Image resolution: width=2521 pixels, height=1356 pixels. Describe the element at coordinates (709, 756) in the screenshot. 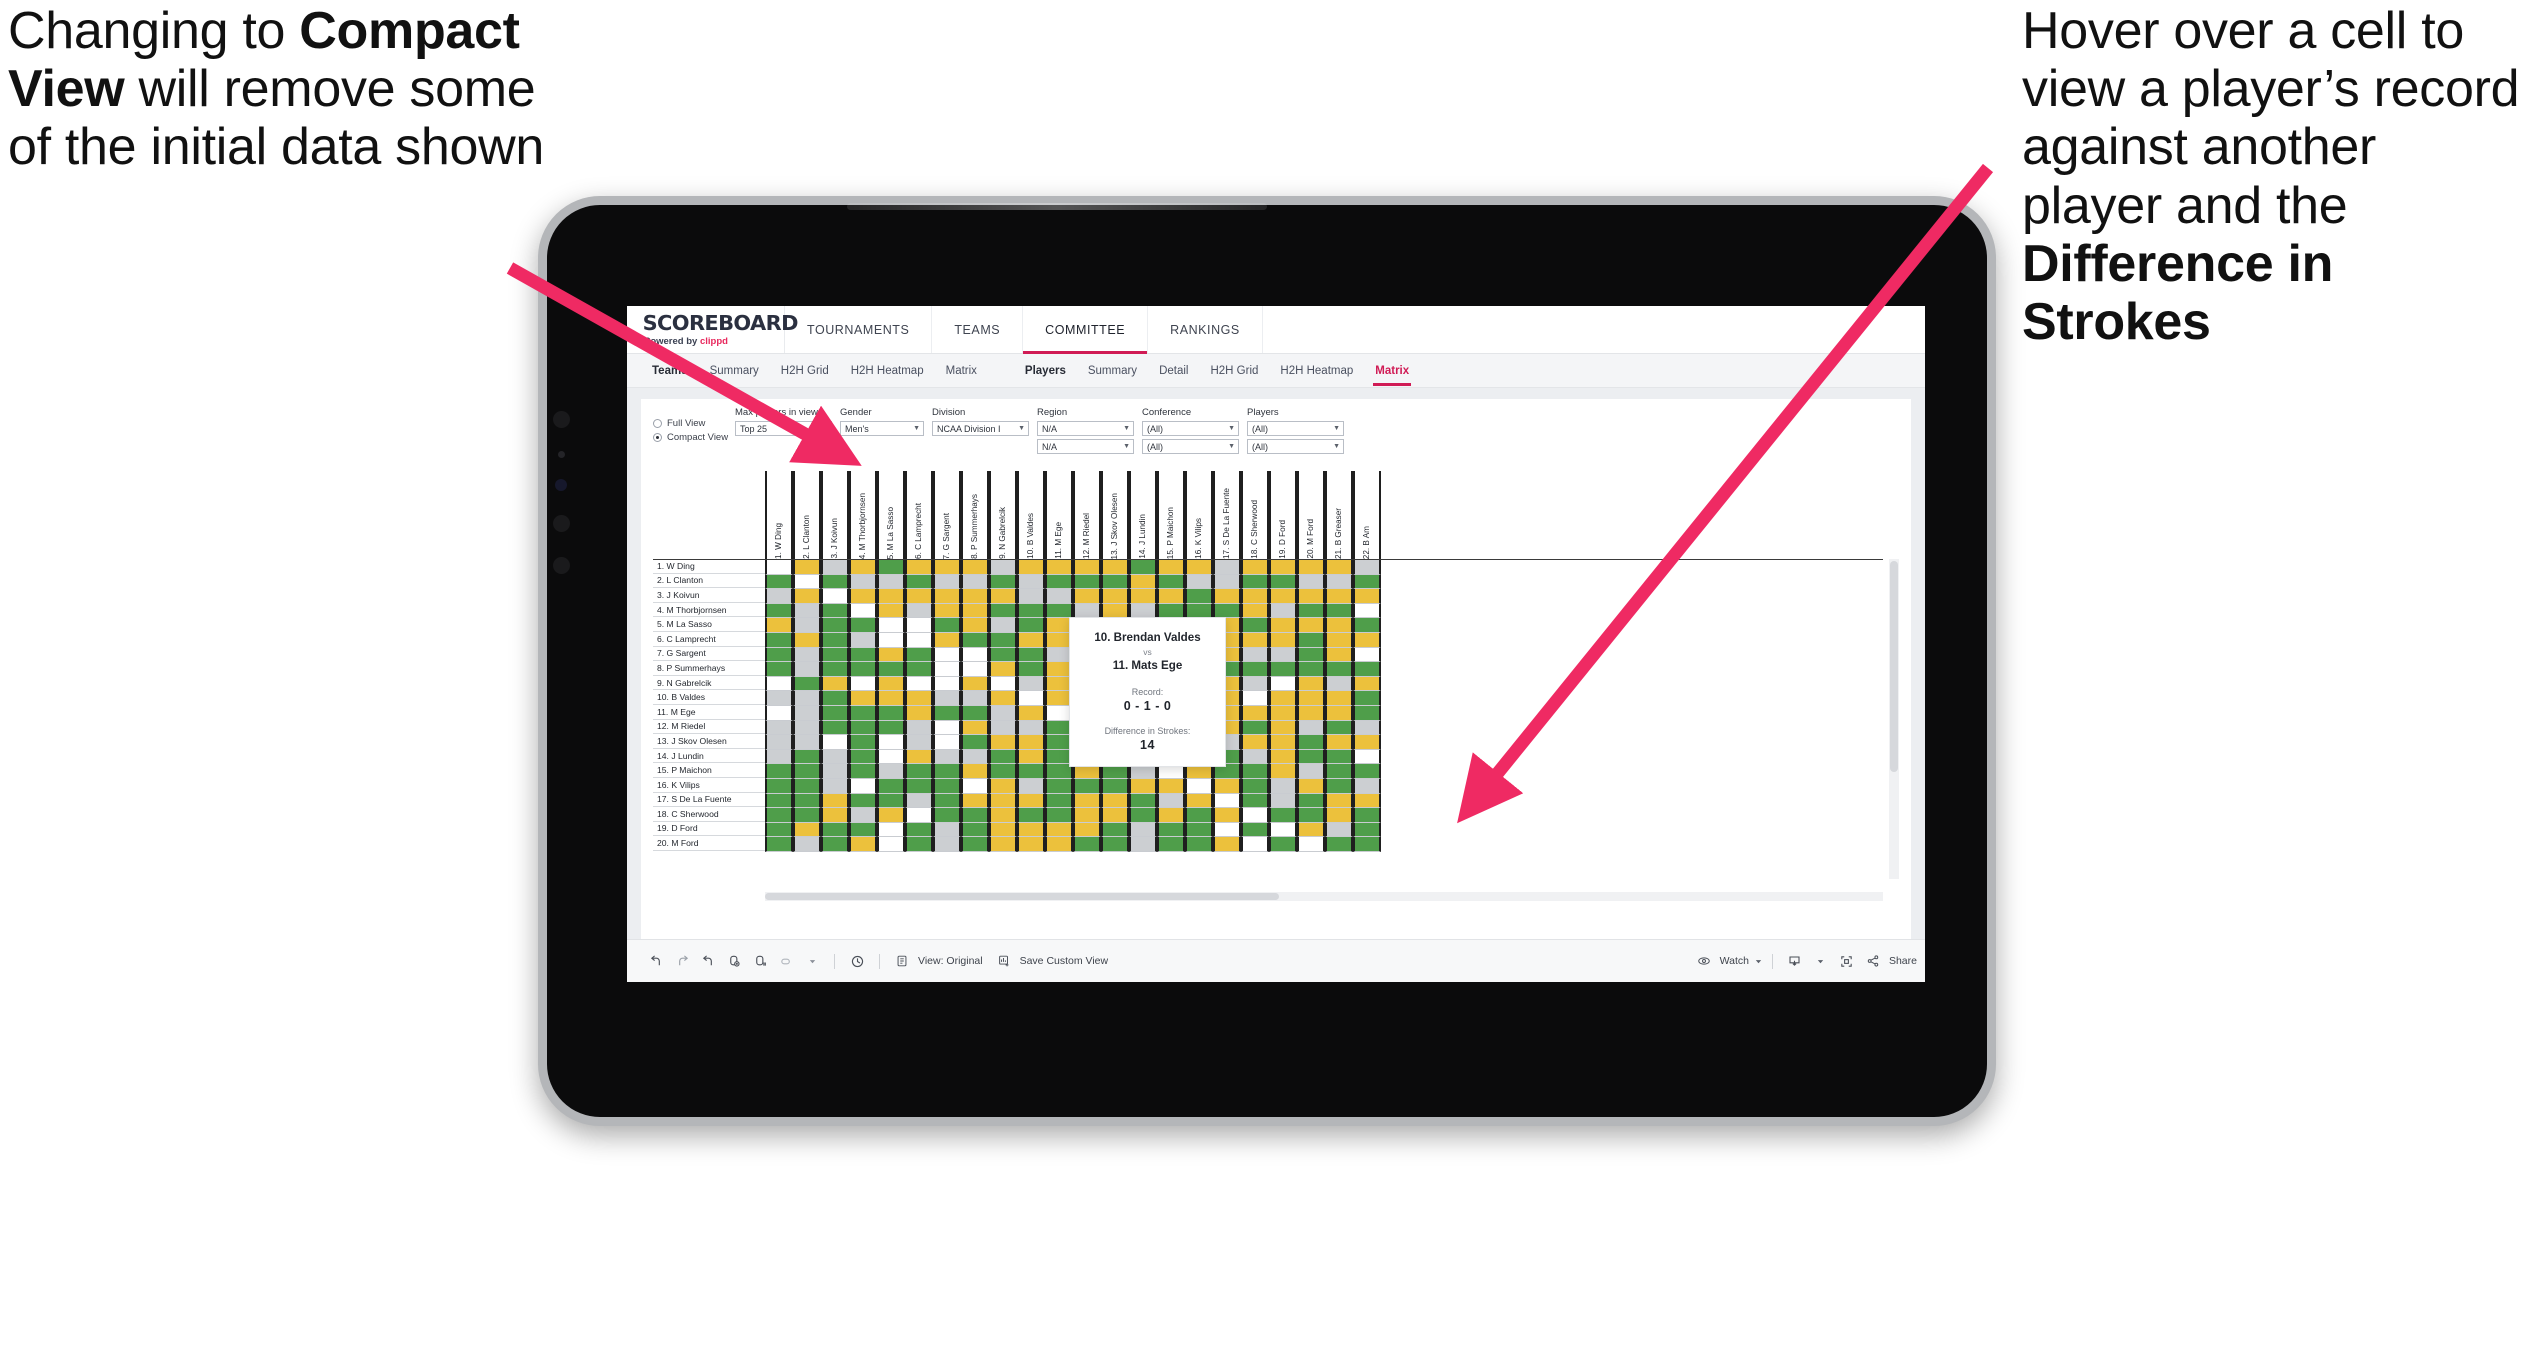

I see `matrix-row-header: 14. J Lundin` at that location.